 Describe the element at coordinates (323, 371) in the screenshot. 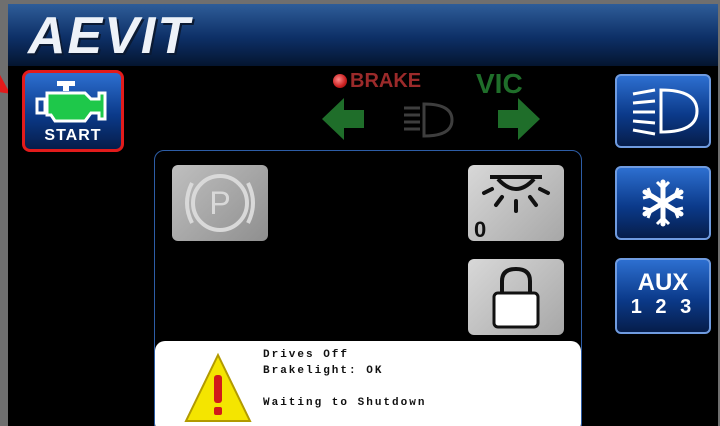

I see `status-line-brakelight: Brakelight: OK` at that location.